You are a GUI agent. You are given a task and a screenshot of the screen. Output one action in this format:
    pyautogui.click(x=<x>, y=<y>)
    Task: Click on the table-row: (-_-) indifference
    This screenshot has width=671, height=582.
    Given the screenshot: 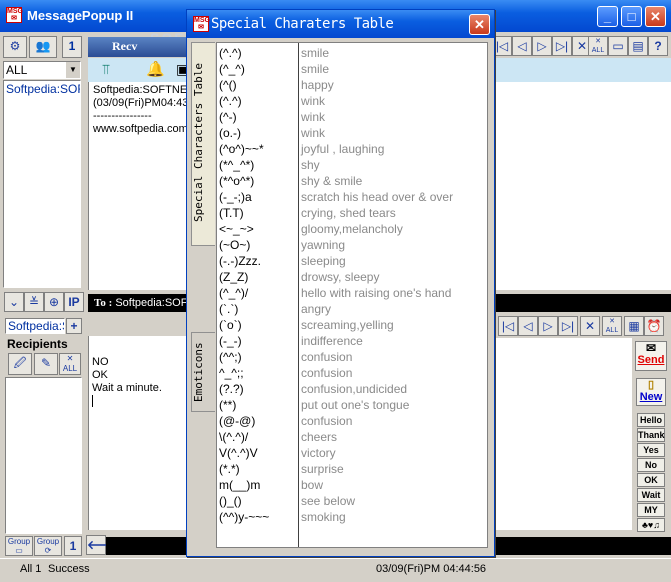 What is the action you would take?
    pyautogui.click(x=352, y=341)
    